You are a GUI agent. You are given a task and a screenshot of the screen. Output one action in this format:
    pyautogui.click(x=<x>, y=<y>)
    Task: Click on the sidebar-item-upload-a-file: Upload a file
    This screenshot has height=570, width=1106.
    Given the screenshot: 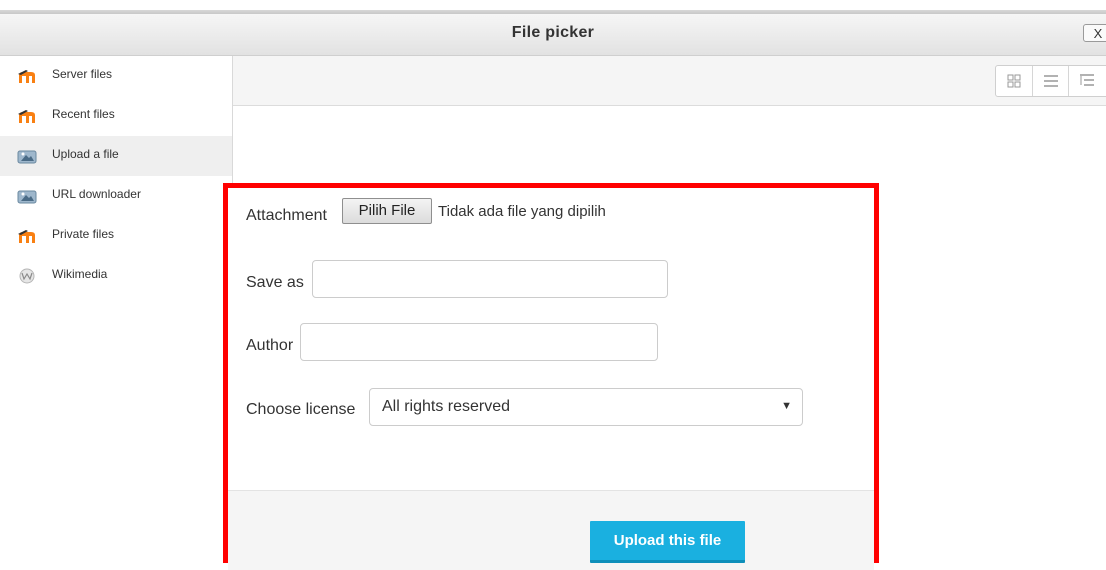 What is the action you would take?
    pyautogui.click(x=116, y=156)
    